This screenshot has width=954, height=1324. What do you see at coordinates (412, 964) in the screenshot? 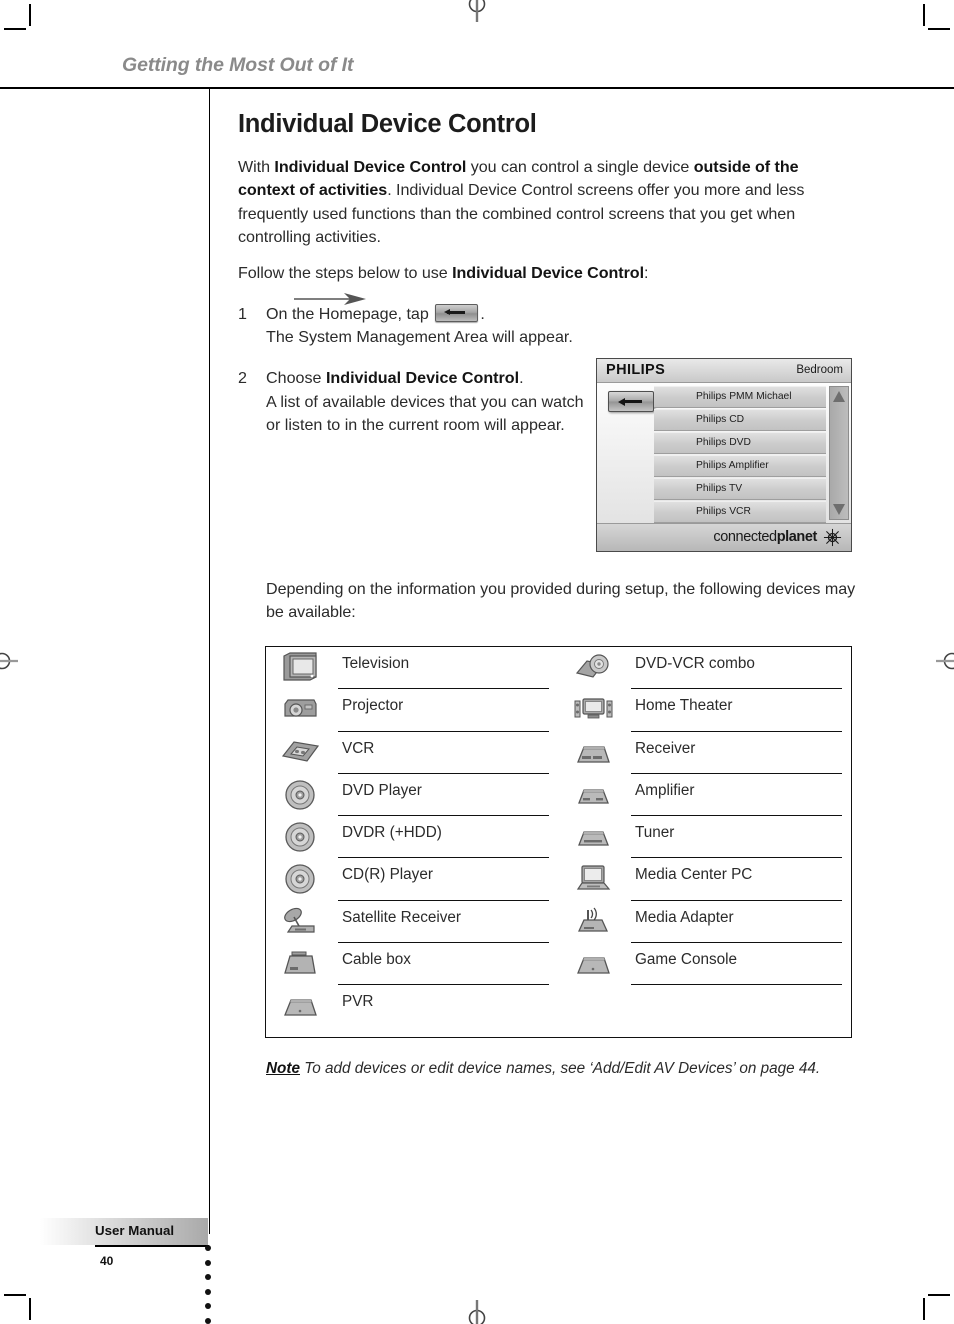
I see `table-row: Cable box` at bounding box center [412, 964].